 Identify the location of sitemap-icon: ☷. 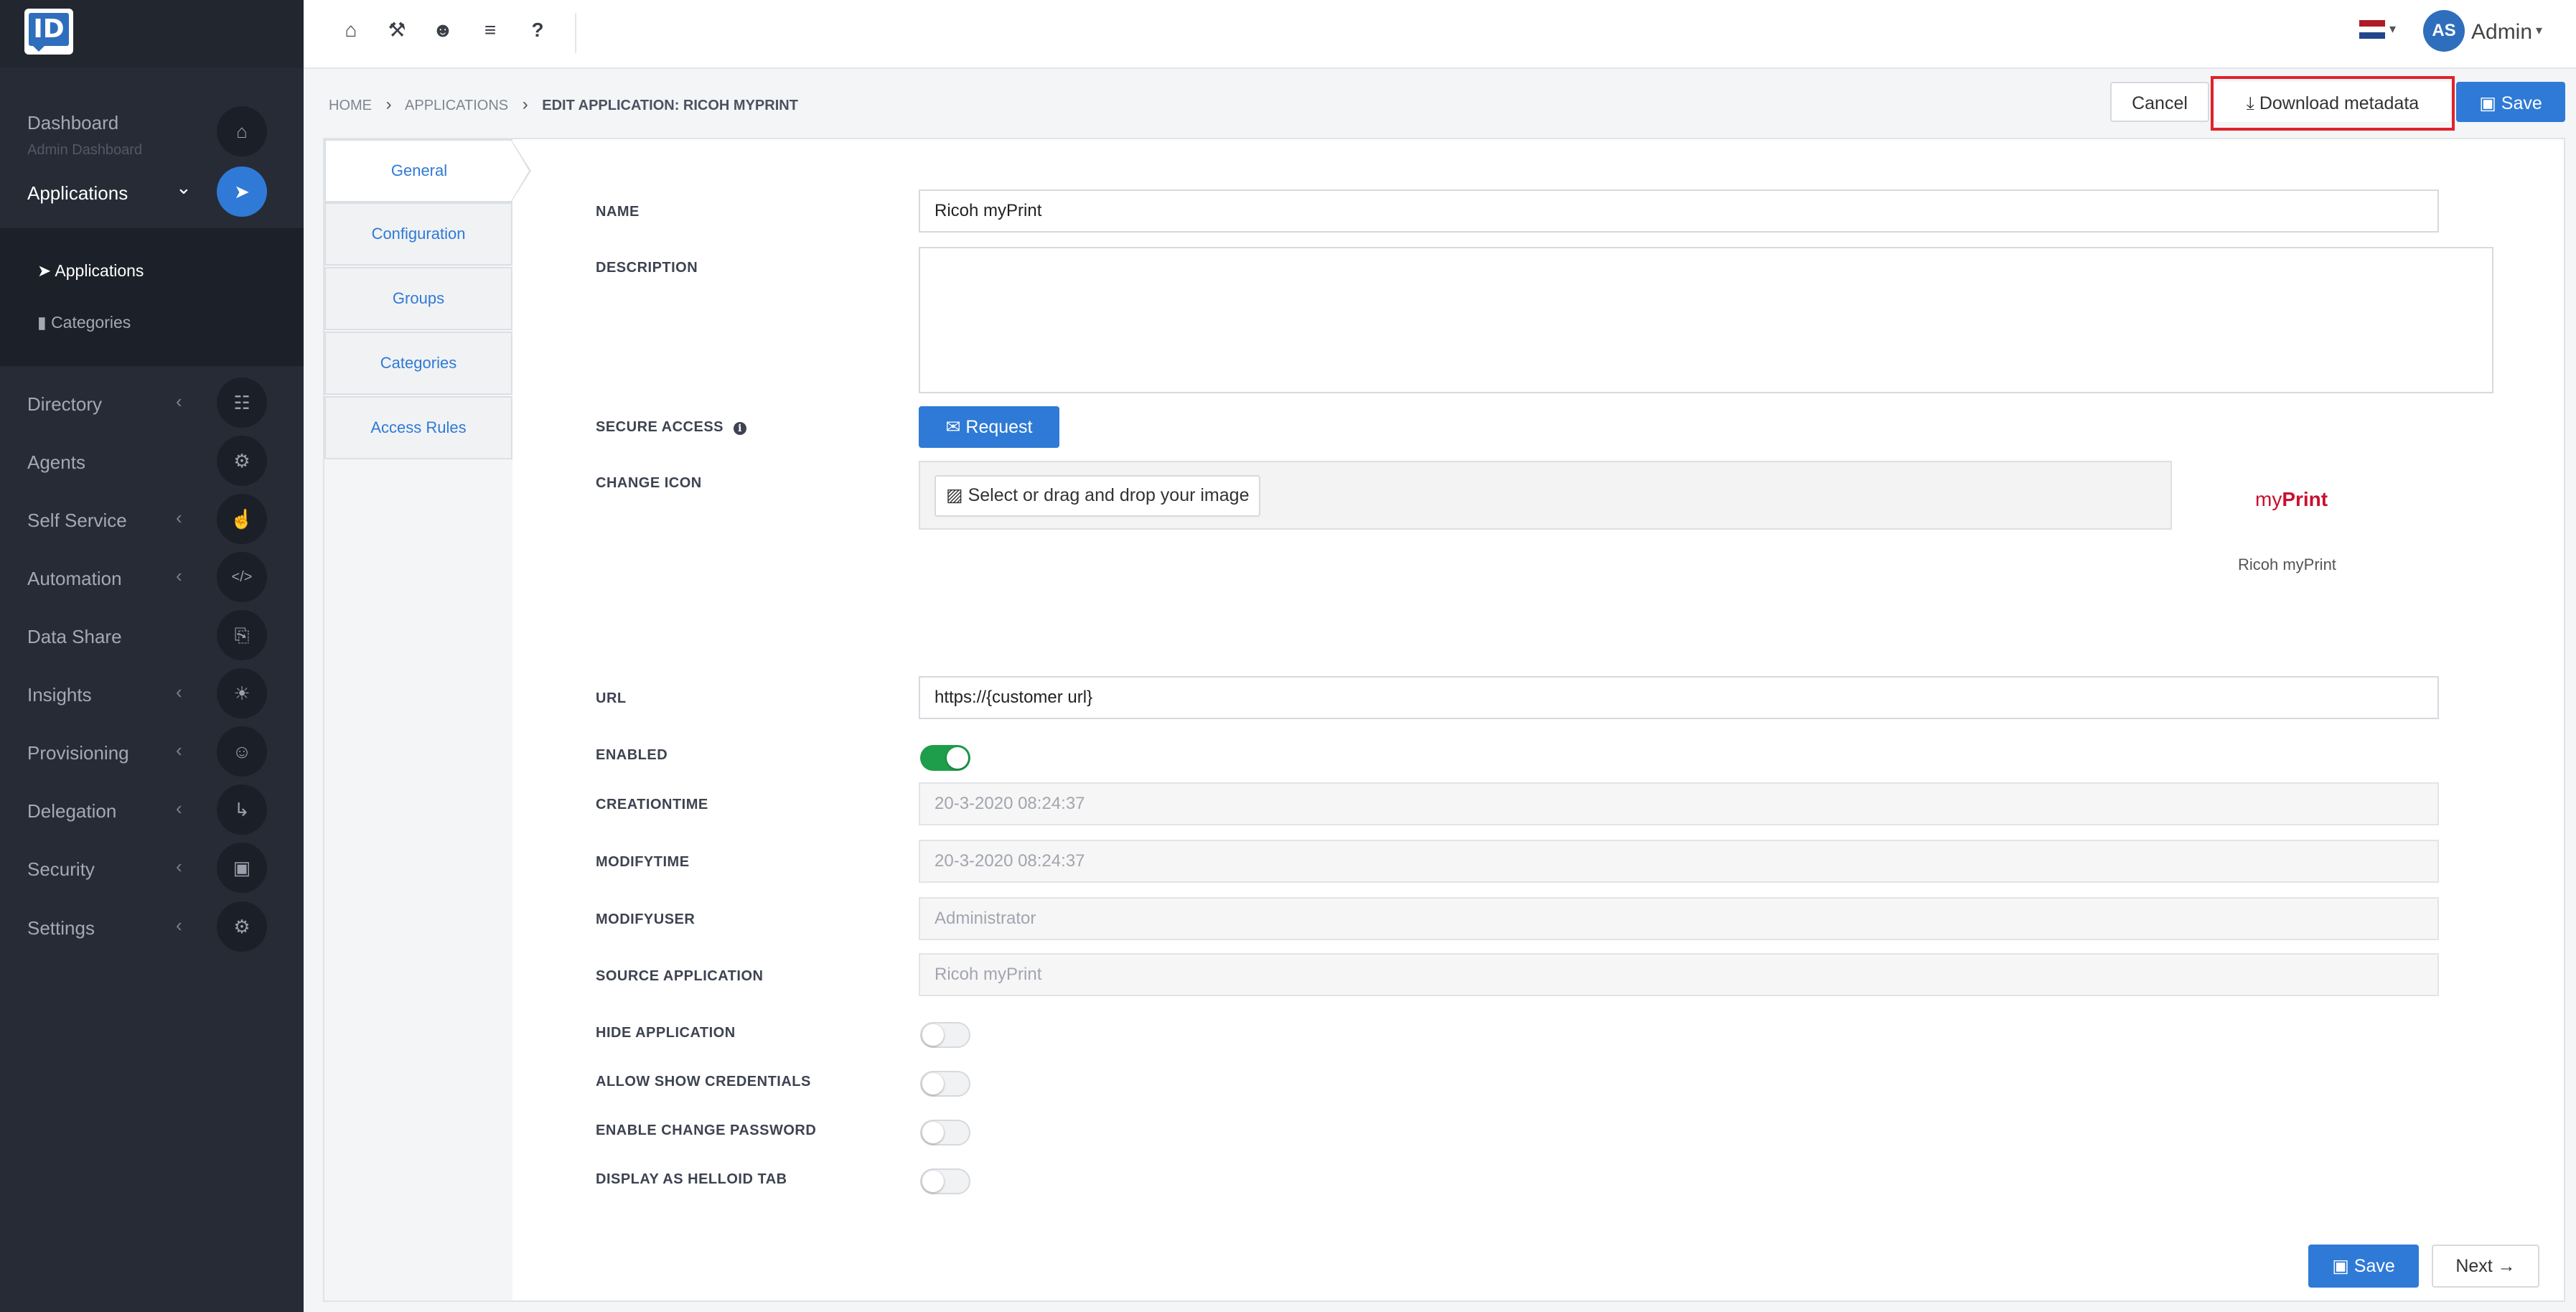
(242, 403).